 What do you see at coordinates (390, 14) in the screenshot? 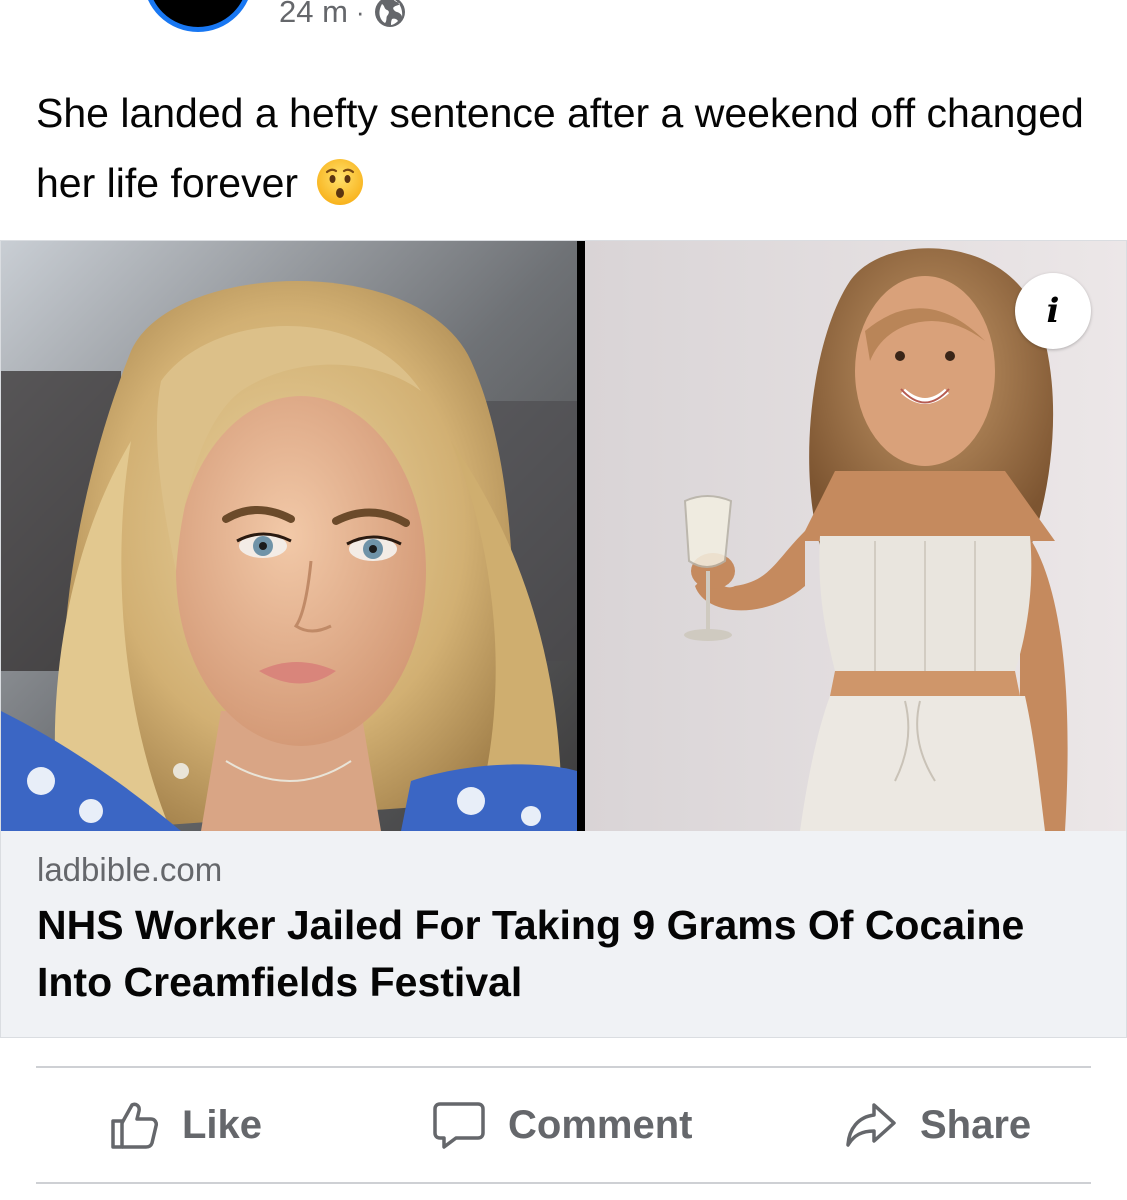
I see `globe-icon` at bounding box center [390, 14].